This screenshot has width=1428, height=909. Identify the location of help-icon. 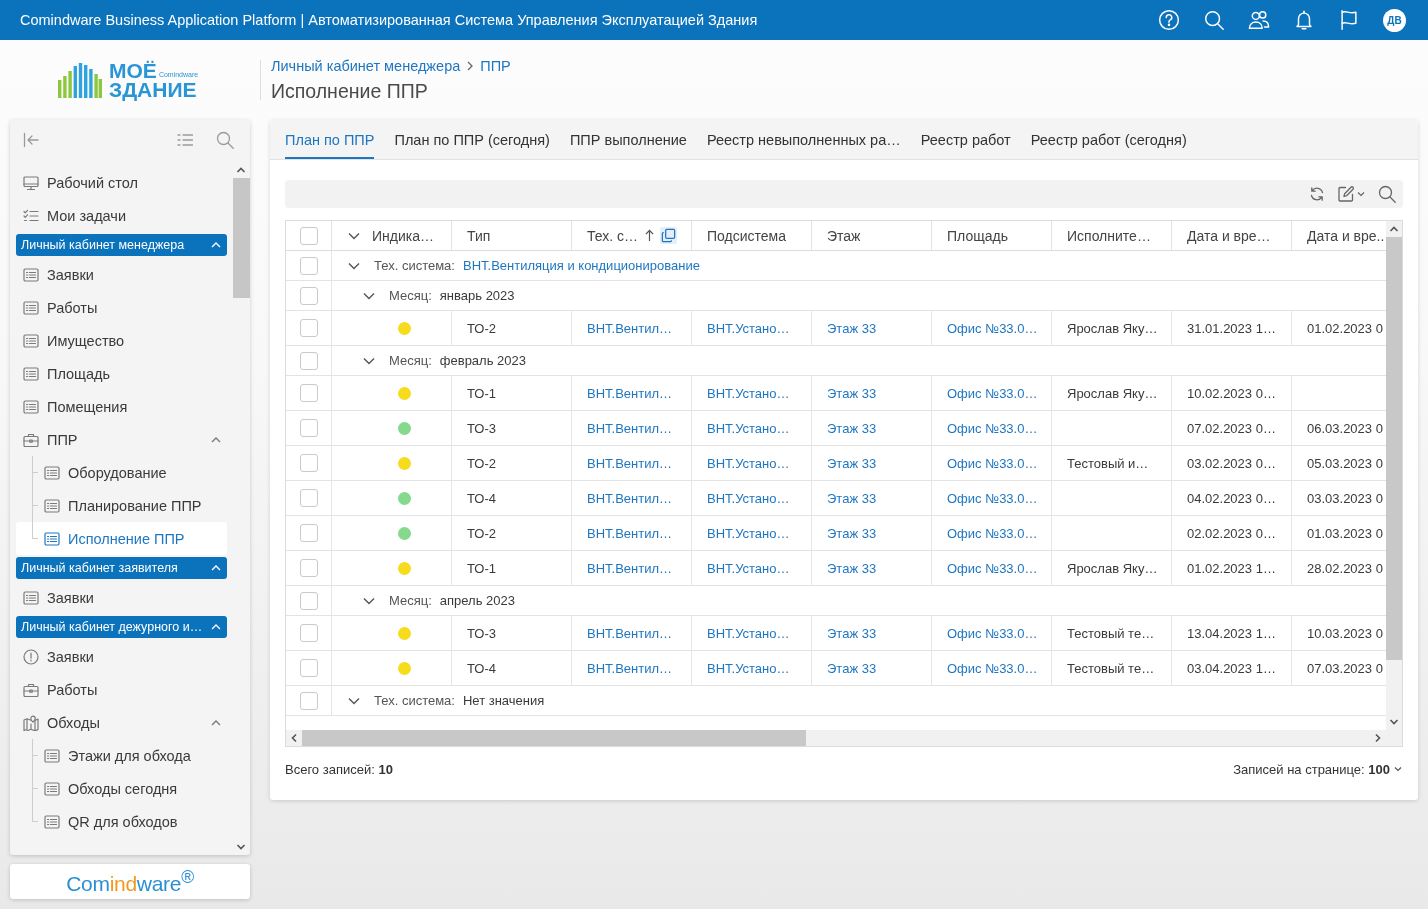
(1169, 20).